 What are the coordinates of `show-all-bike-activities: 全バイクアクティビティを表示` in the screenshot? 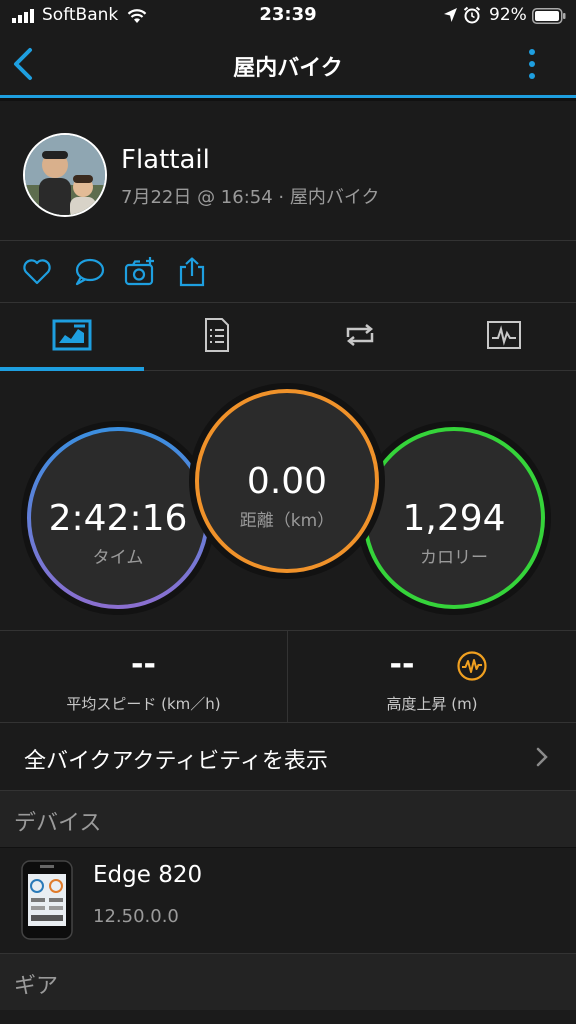 It's located at (288, 757).